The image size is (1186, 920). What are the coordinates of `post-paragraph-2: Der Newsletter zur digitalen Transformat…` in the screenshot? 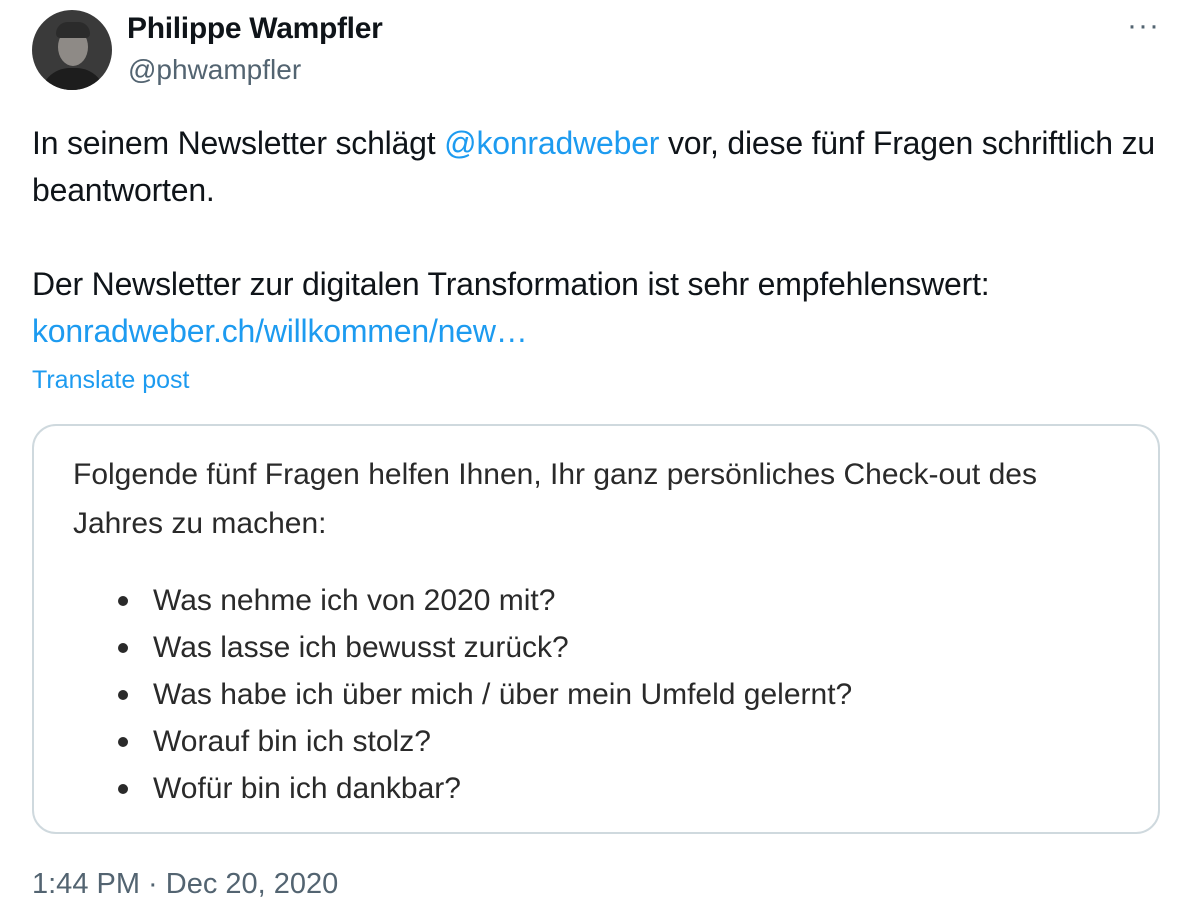 It's located at (597, 308).